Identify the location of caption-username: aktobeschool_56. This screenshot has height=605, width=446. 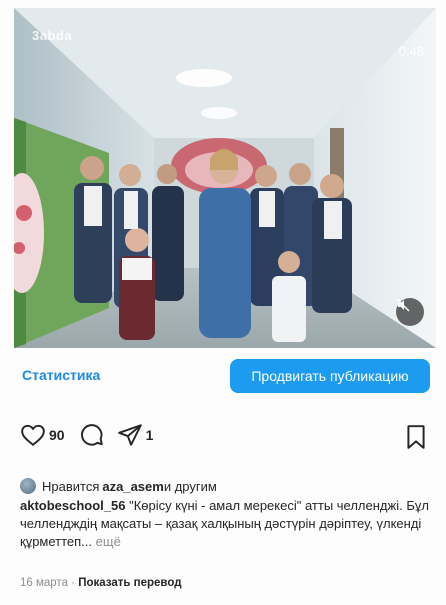
(73, 505).